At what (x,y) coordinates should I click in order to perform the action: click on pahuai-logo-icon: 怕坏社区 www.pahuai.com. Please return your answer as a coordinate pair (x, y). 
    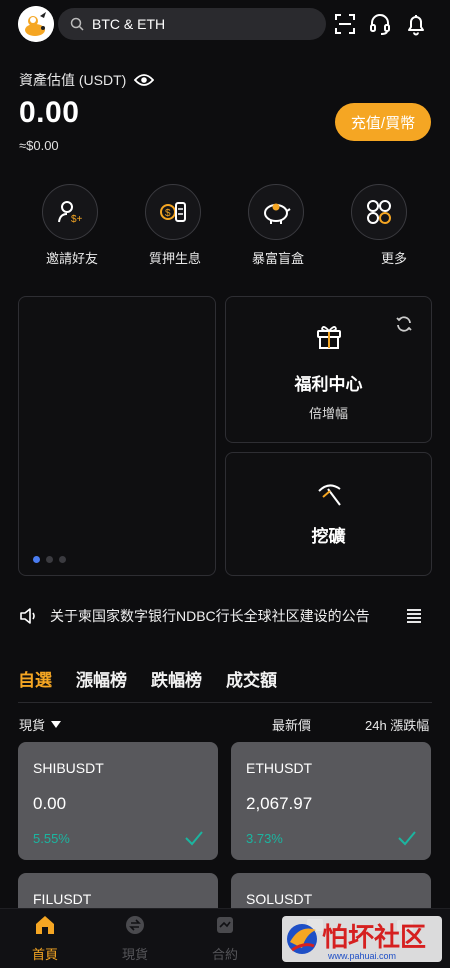
    Looking at the image, I should click on (362, 939).